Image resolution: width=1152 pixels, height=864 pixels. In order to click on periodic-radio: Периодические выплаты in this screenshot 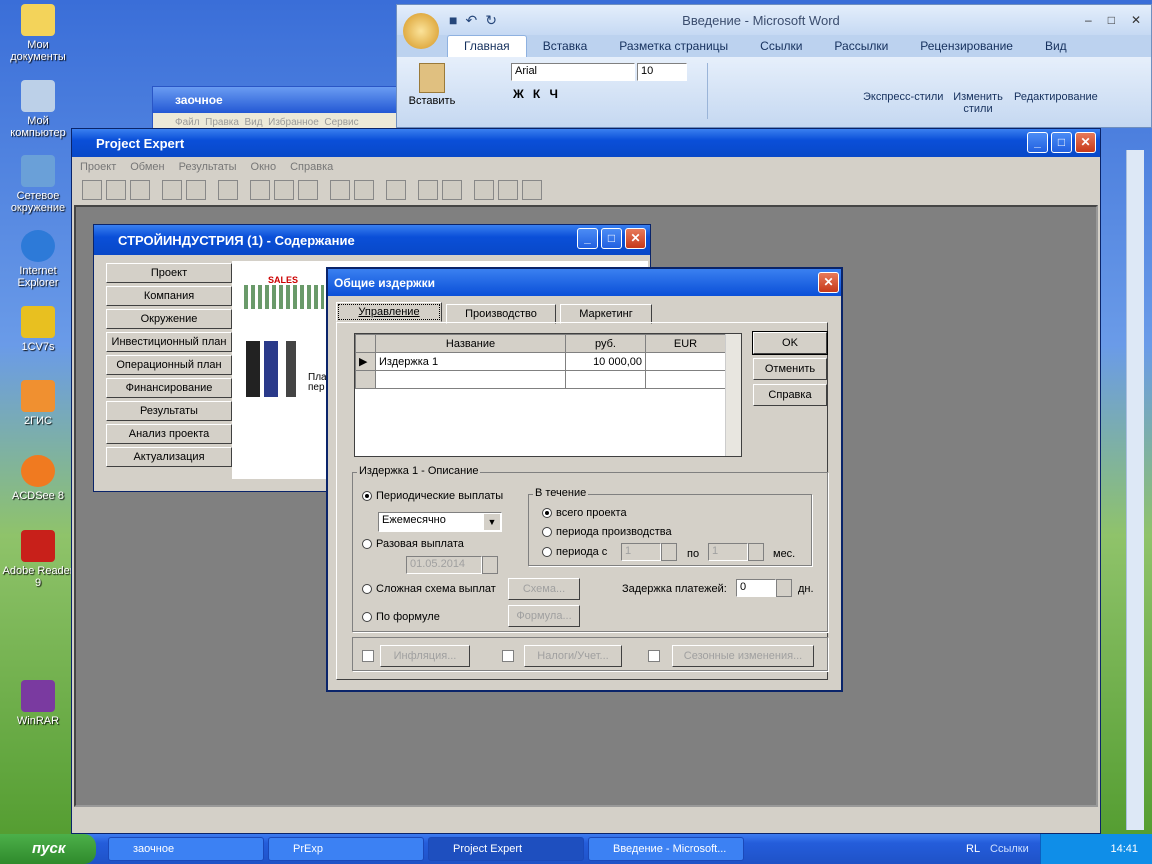, I will do `click(432, 496)`.